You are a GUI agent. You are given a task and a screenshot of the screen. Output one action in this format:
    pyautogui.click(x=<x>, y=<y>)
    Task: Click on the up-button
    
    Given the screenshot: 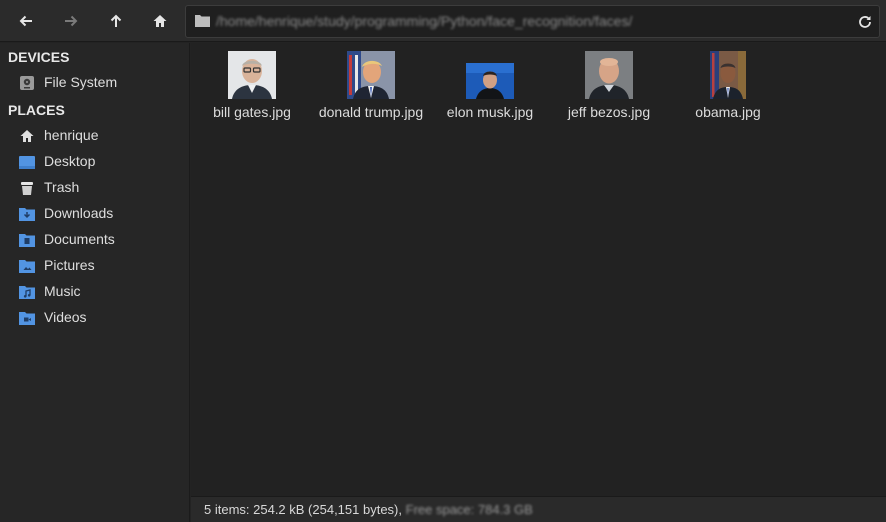 What is the action you would take?
    pyautogui.click(x=116, y=21)
    